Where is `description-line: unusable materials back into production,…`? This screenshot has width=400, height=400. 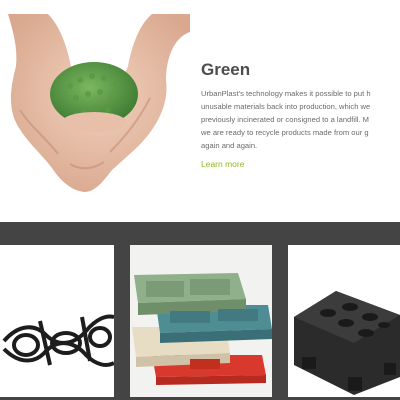
description-line: unusable materials back into production,… is located at coordinates (286, 106).